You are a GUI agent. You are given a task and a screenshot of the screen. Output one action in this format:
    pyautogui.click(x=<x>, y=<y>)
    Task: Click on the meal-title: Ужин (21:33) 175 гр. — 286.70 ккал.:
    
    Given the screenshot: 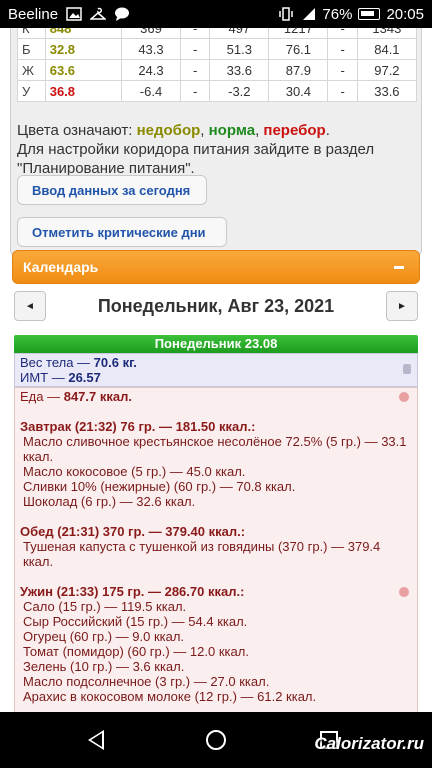 What is the action you would take?
    pyautogui.click(x=216, y=591)
    